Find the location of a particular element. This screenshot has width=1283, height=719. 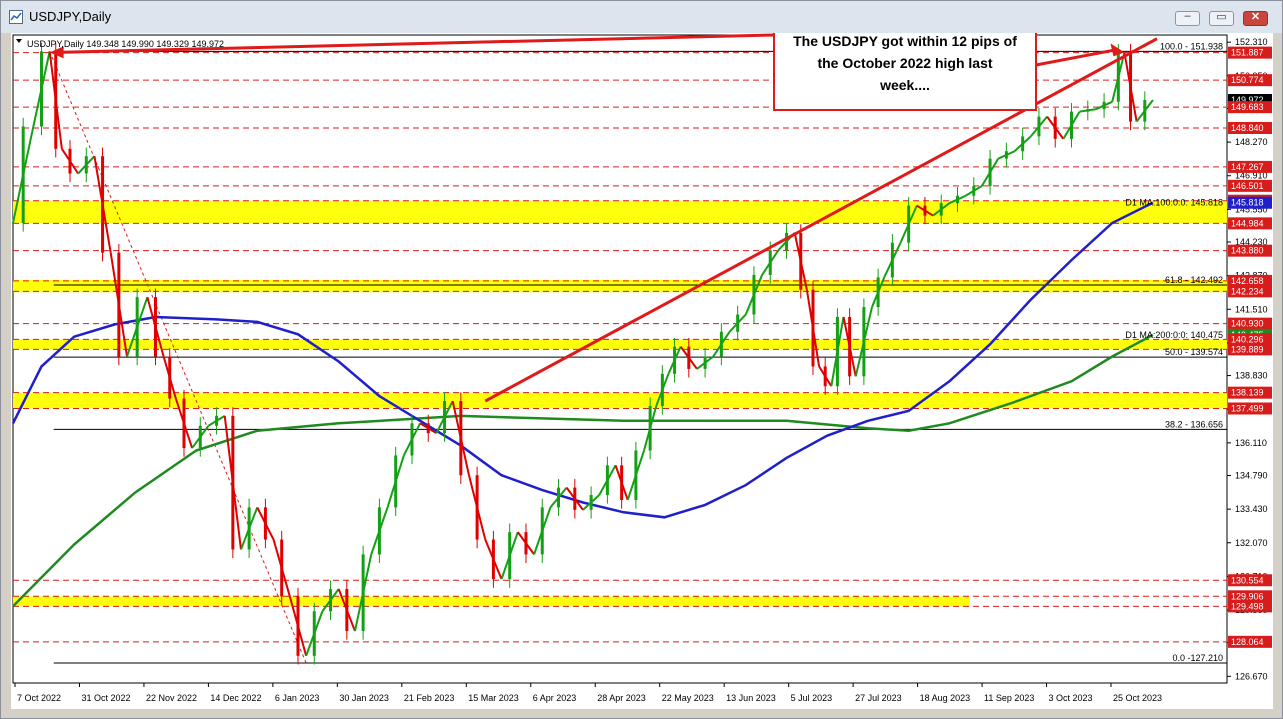

window-titlebar: USDJPY,Daily – ▭ ✕ is located at coordinates (641, 17).